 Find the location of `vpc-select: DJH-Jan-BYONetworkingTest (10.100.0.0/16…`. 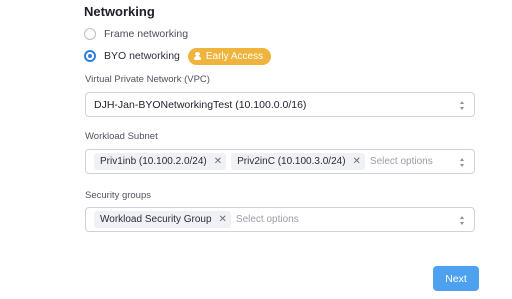

vpc-select: DJH-Jan-BYONetworkingTest (10.100.0.0/16… is located at coordinates (280, 104).